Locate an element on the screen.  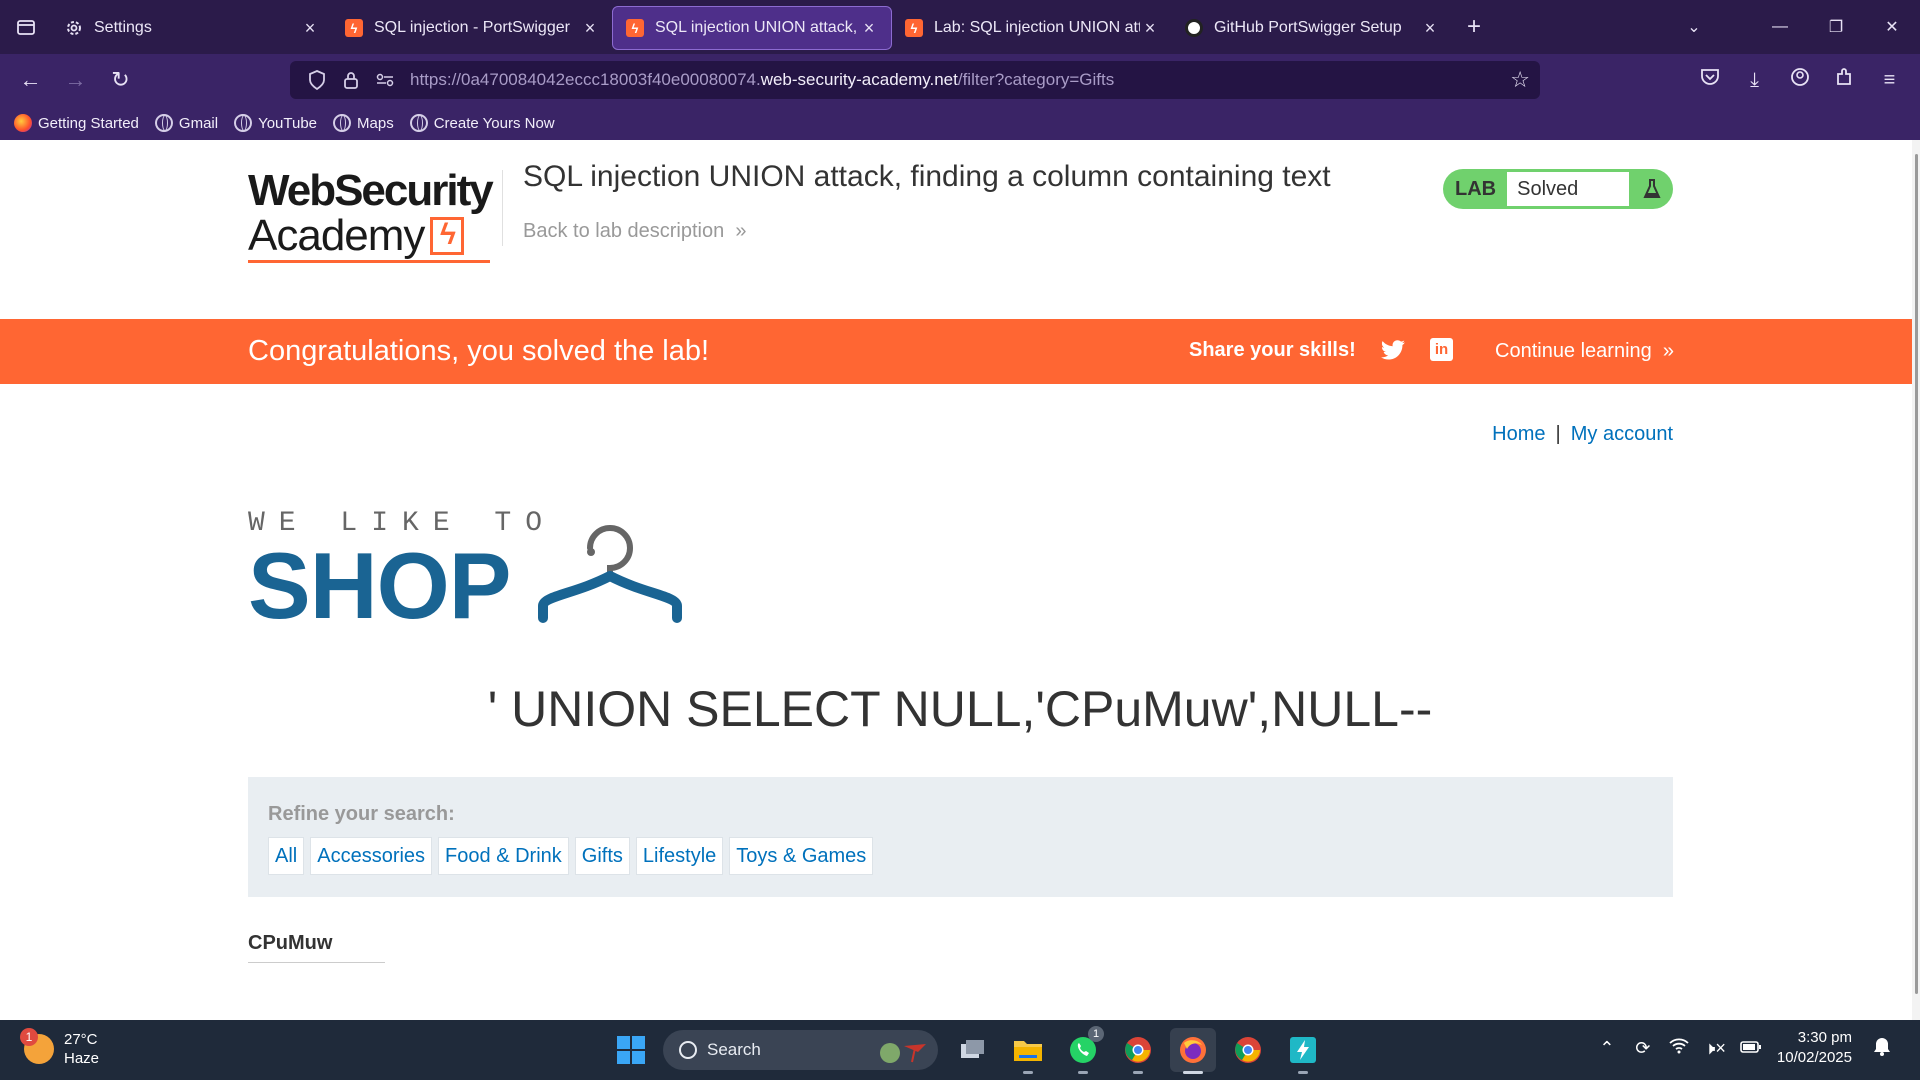
bookmark-create-yours-now: Create Yours Now is located at coordinates (482, 123).